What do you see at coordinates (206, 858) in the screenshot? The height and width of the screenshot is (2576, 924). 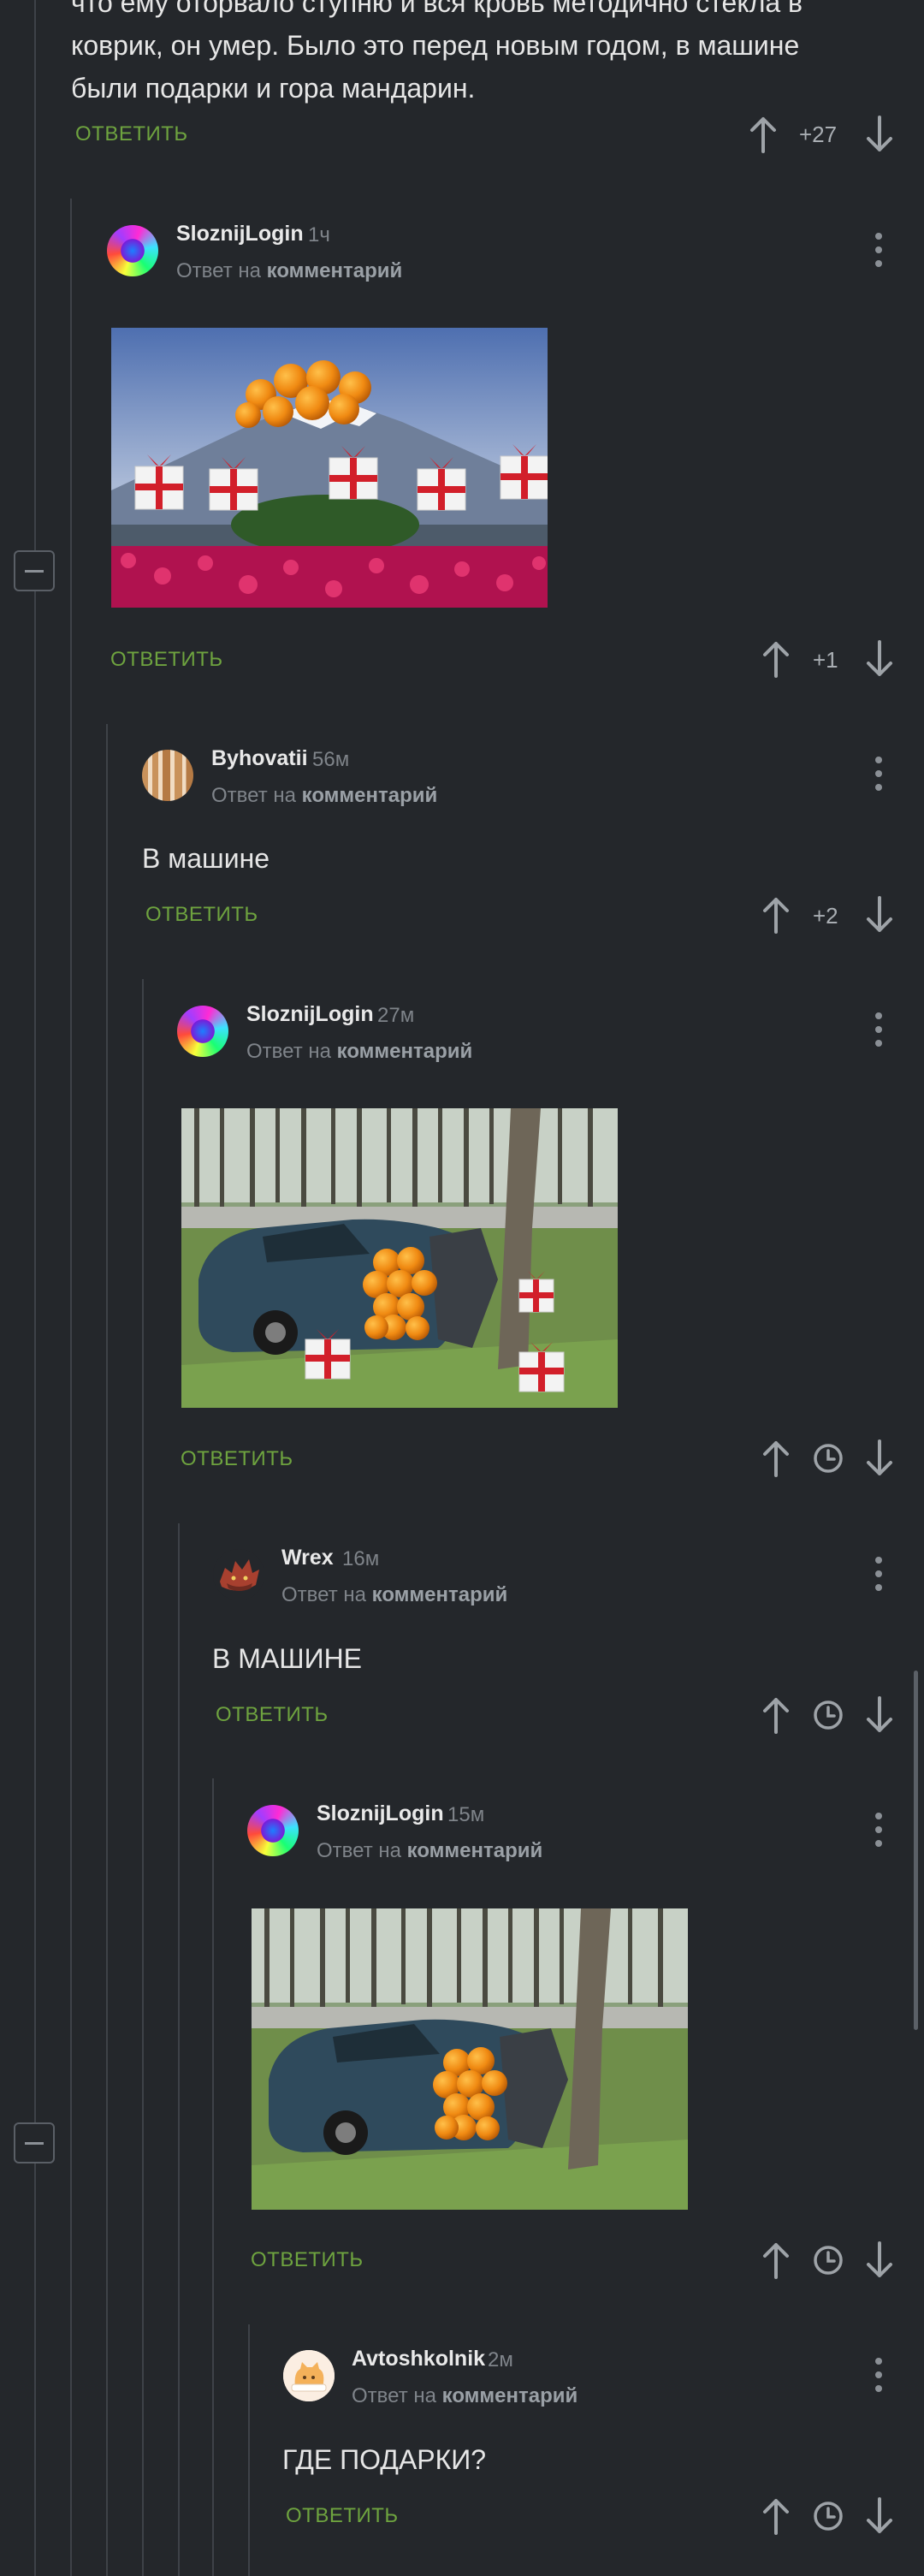 I see `comment-text: В машине` at bounding box center [206, 858].